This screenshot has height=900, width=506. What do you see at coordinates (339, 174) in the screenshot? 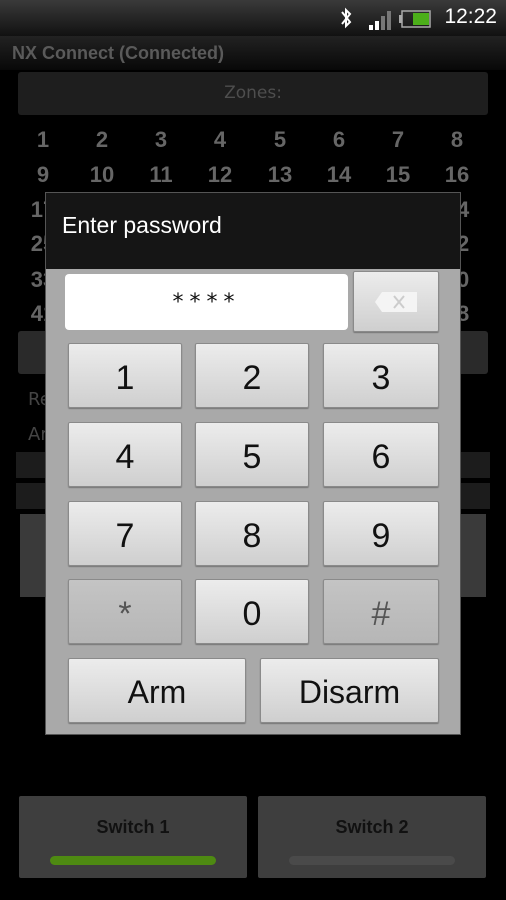
I see `zone-14: 14` at bounding box center [339, 174].